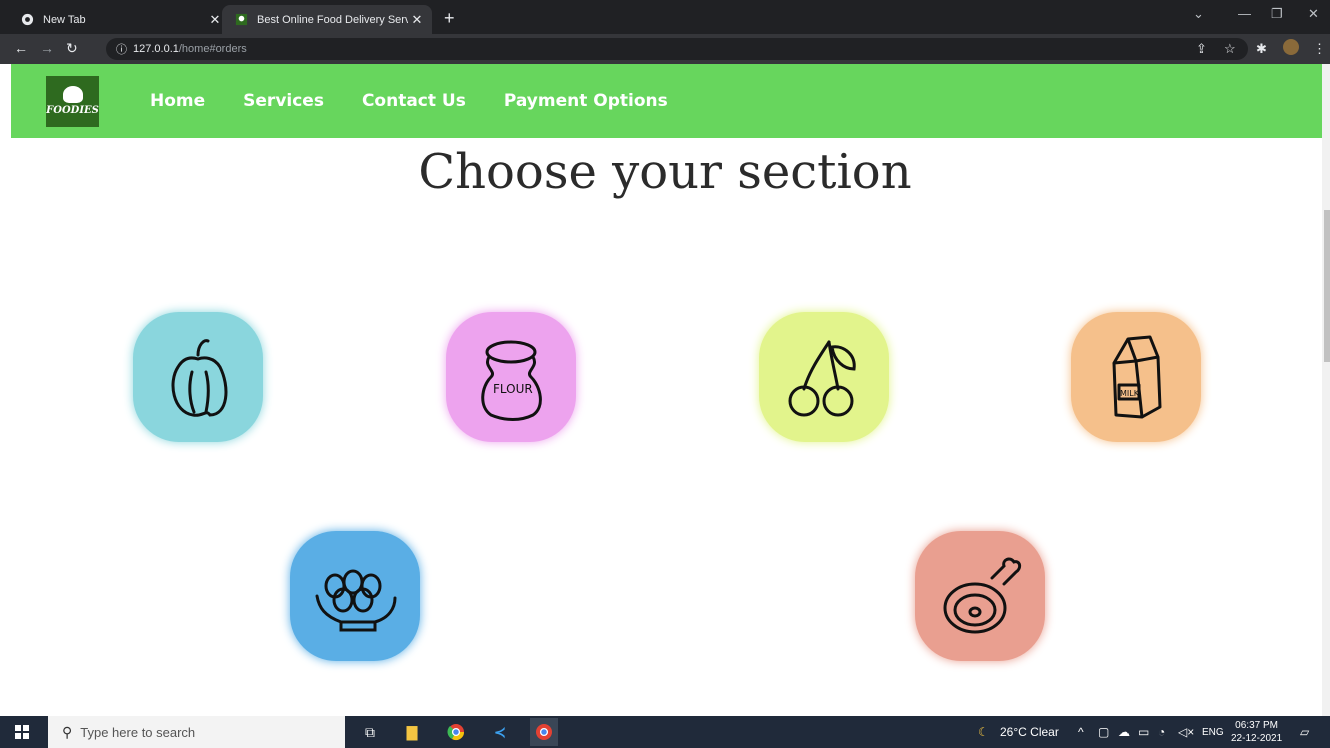 The image size is (1330, 748). Describe the element at coordinates (332, 19) in the screenshot. I see `tab-title: Best Online Food Delivery Servic` at that location.